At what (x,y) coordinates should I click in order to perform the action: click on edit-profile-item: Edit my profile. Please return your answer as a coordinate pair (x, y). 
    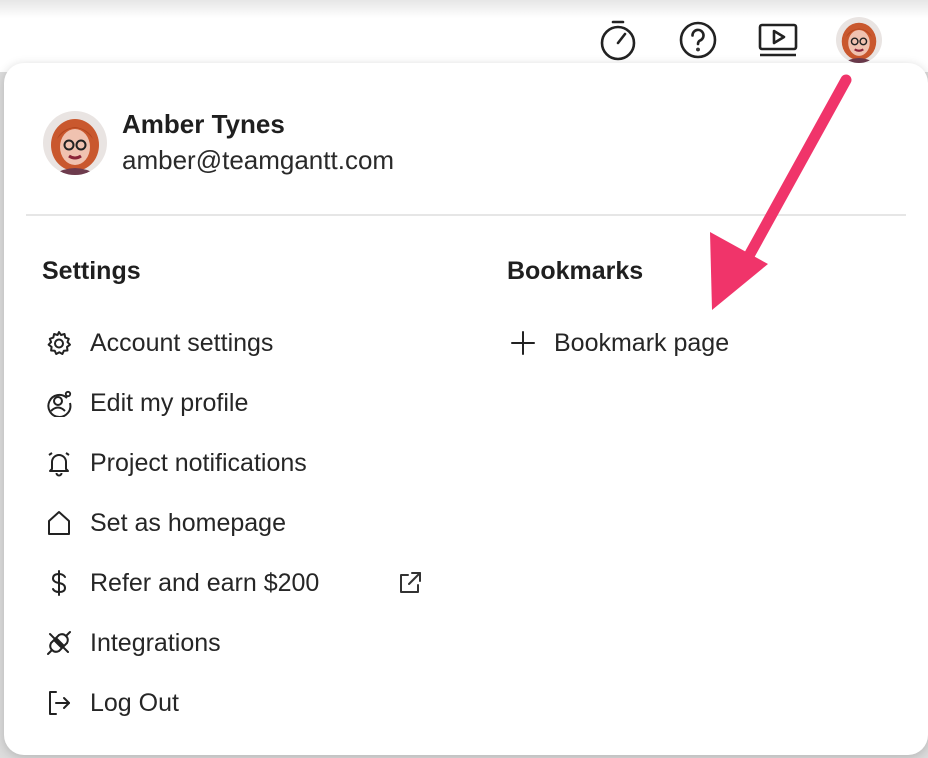
    Looking at the image, I should click on (146, 403).